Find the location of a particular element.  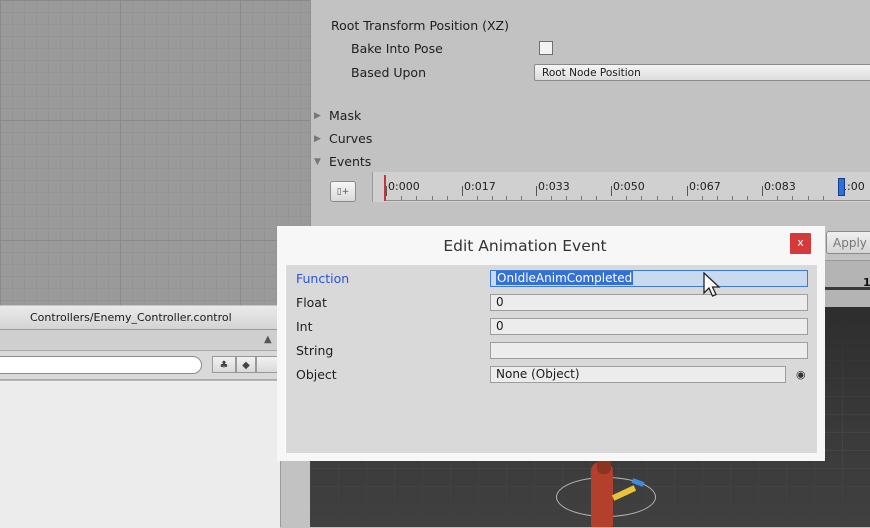

timeline-baseline is located at coordinates (627, 200).